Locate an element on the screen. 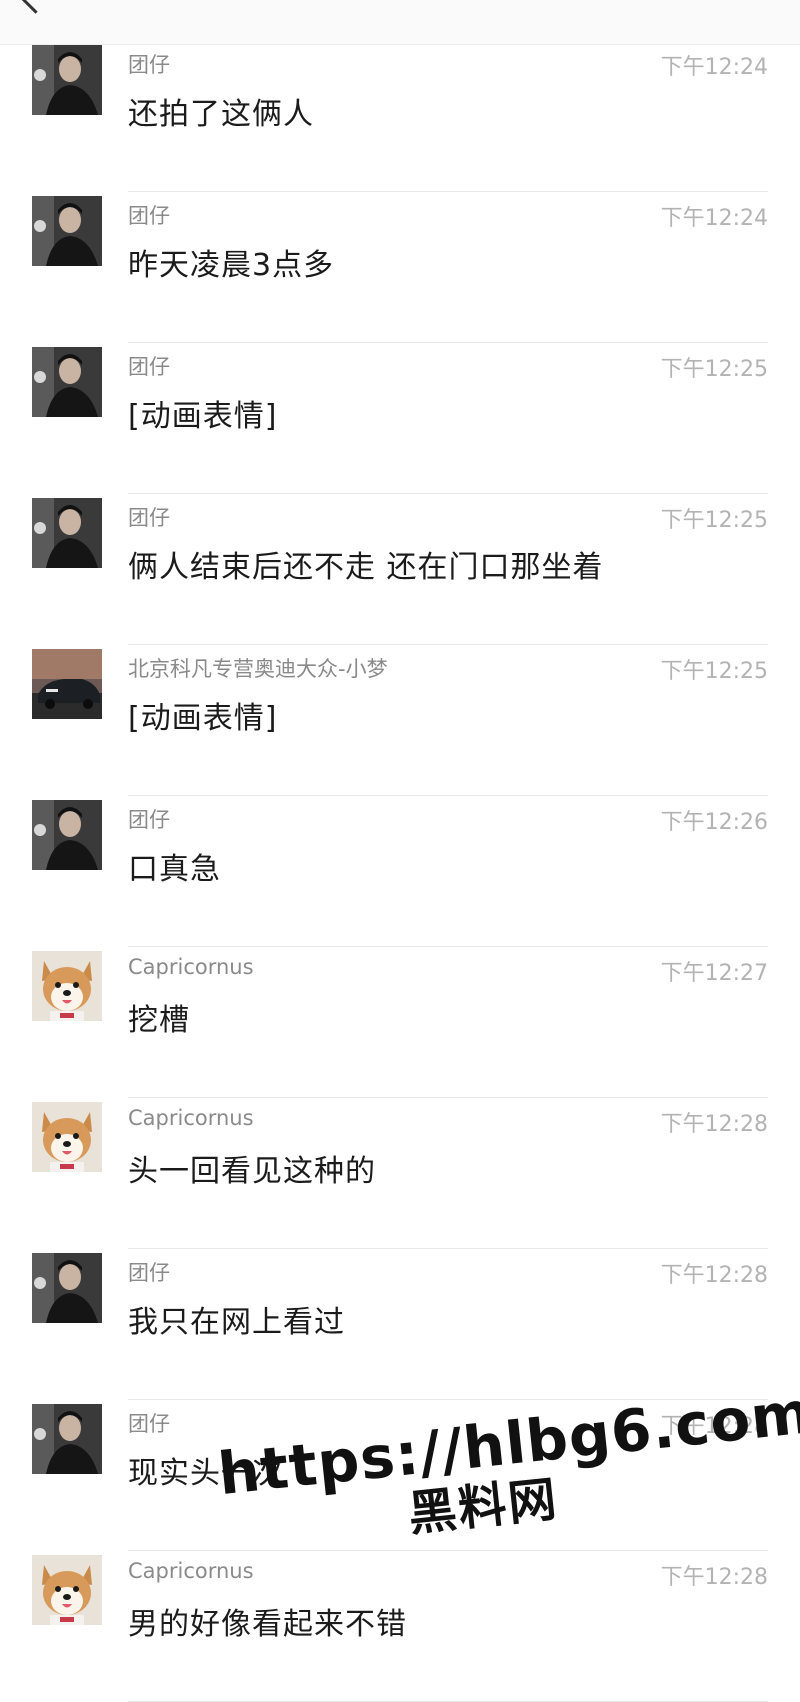 Image resolution: width=800 pixels, height=1702 pixels. message-text: 男的好像看起来不错 is located at coordinates (267, 1624).